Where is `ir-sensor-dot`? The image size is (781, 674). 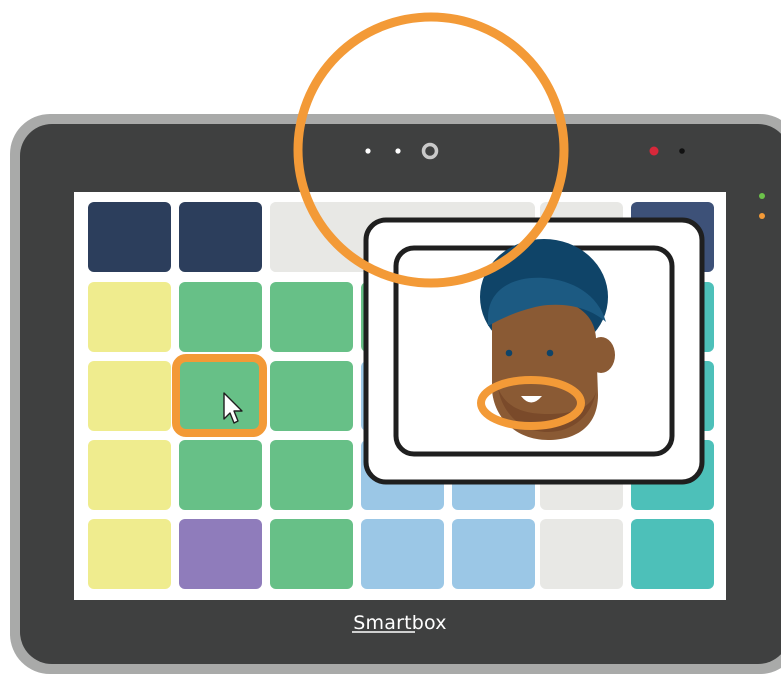
ir-sensor-dot is located at coordinates (682, 151).